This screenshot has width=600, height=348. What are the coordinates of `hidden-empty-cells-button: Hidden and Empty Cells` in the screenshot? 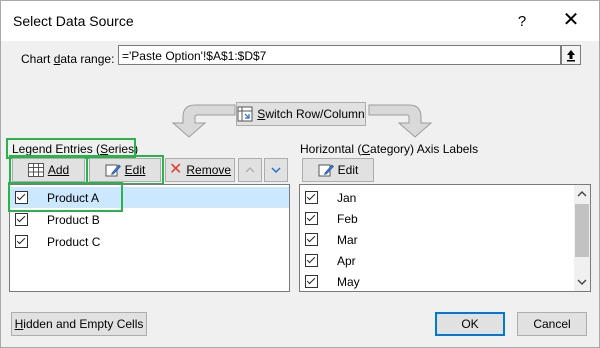 It's located at (79, 324).